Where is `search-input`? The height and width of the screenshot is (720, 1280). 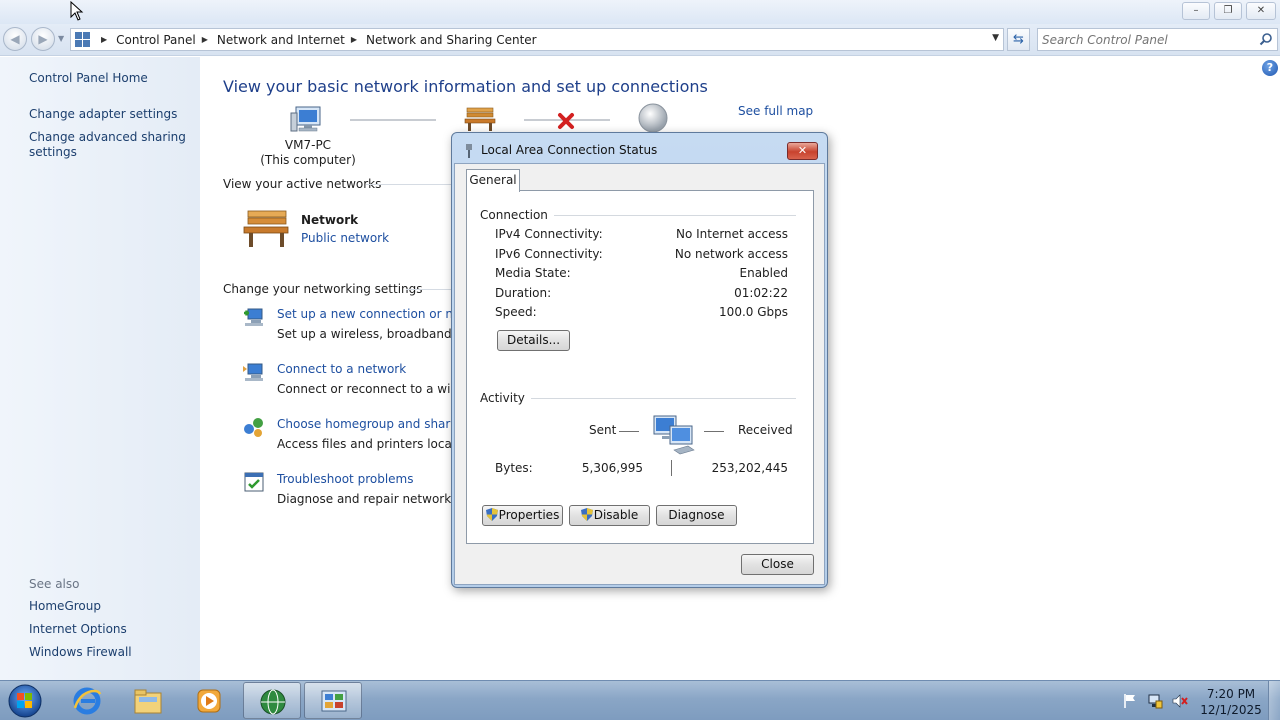
search-input is located at coordinates (1147, 39).